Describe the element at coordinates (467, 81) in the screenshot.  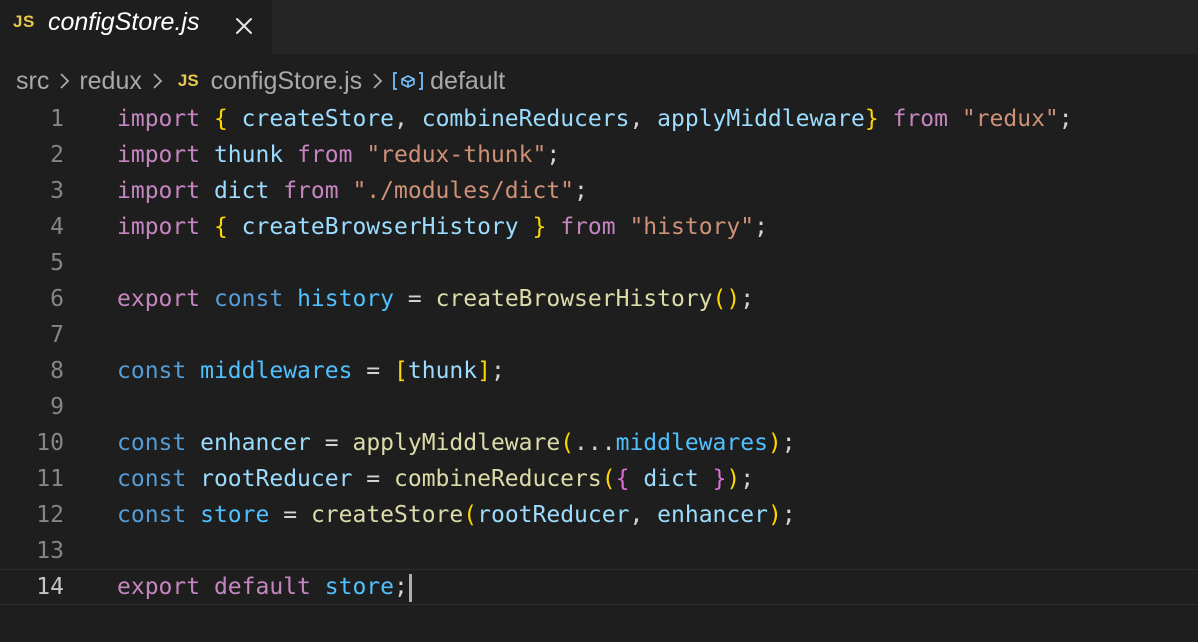
I see `breadcrumb-symbol: default` at that location.